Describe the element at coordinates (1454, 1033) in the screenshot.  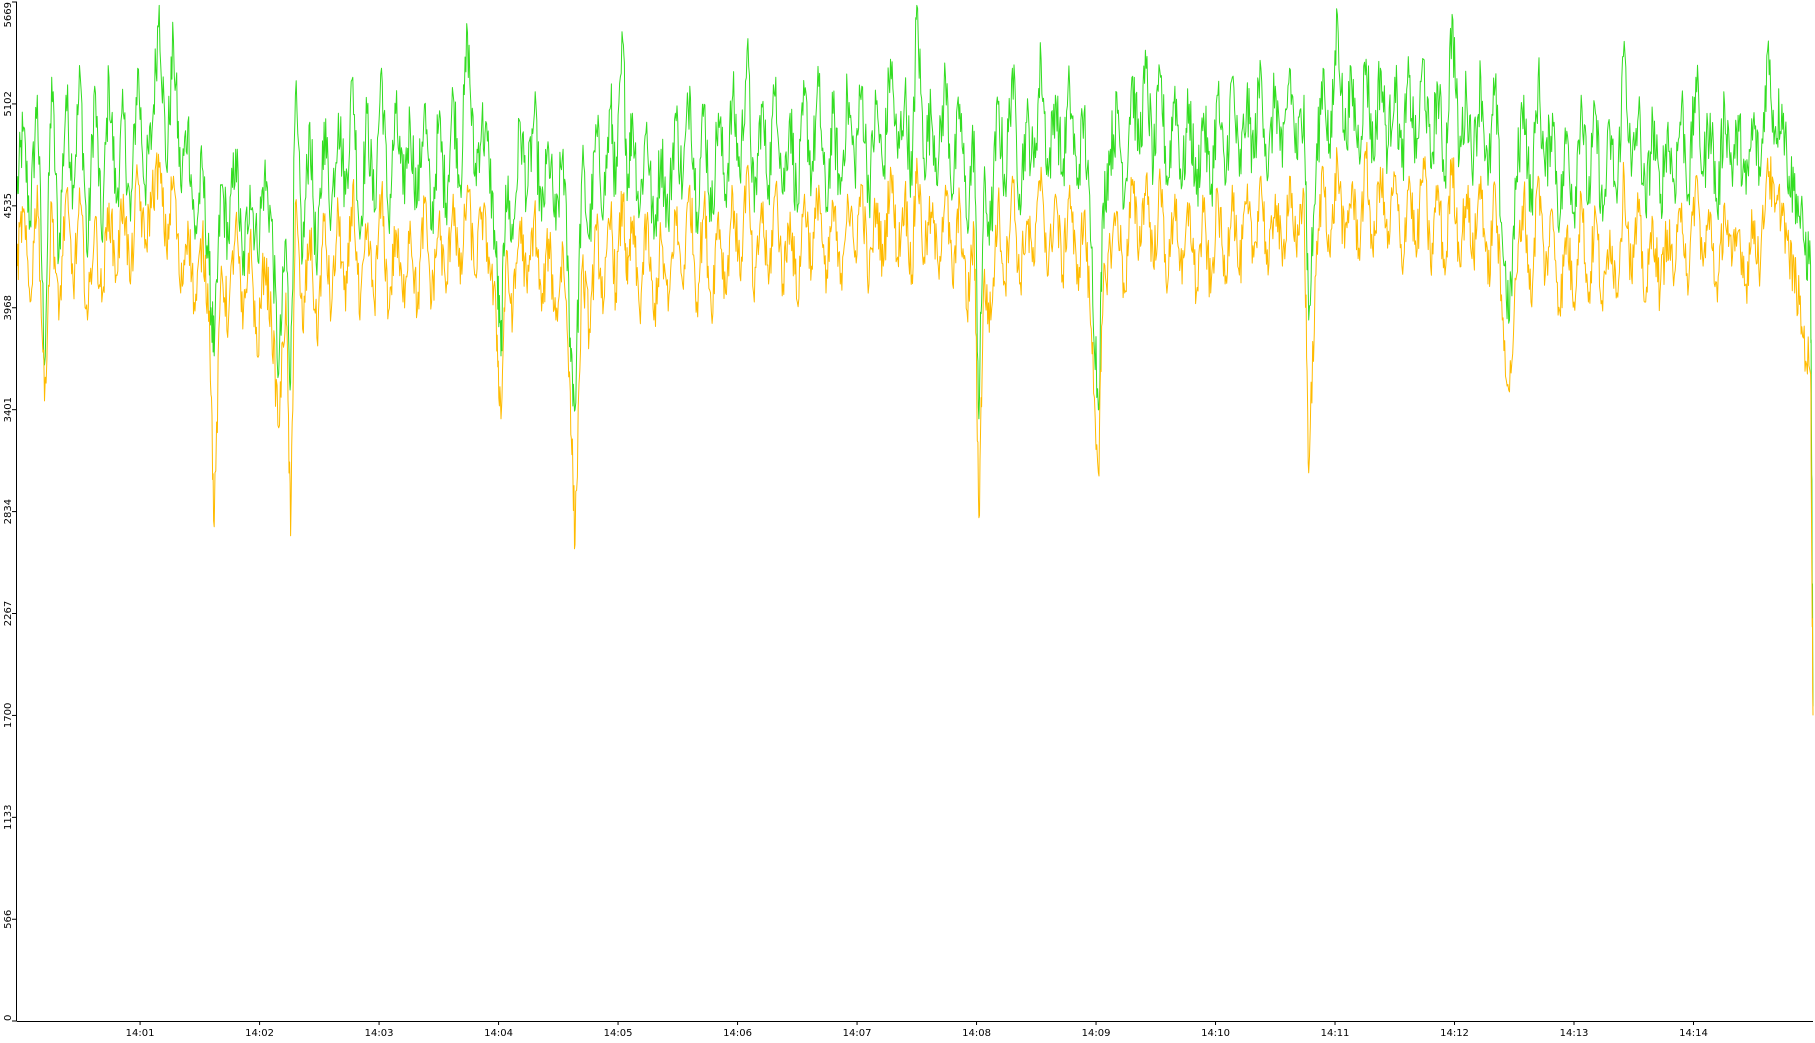
I see `x-tick-label: 14:12` at that location.